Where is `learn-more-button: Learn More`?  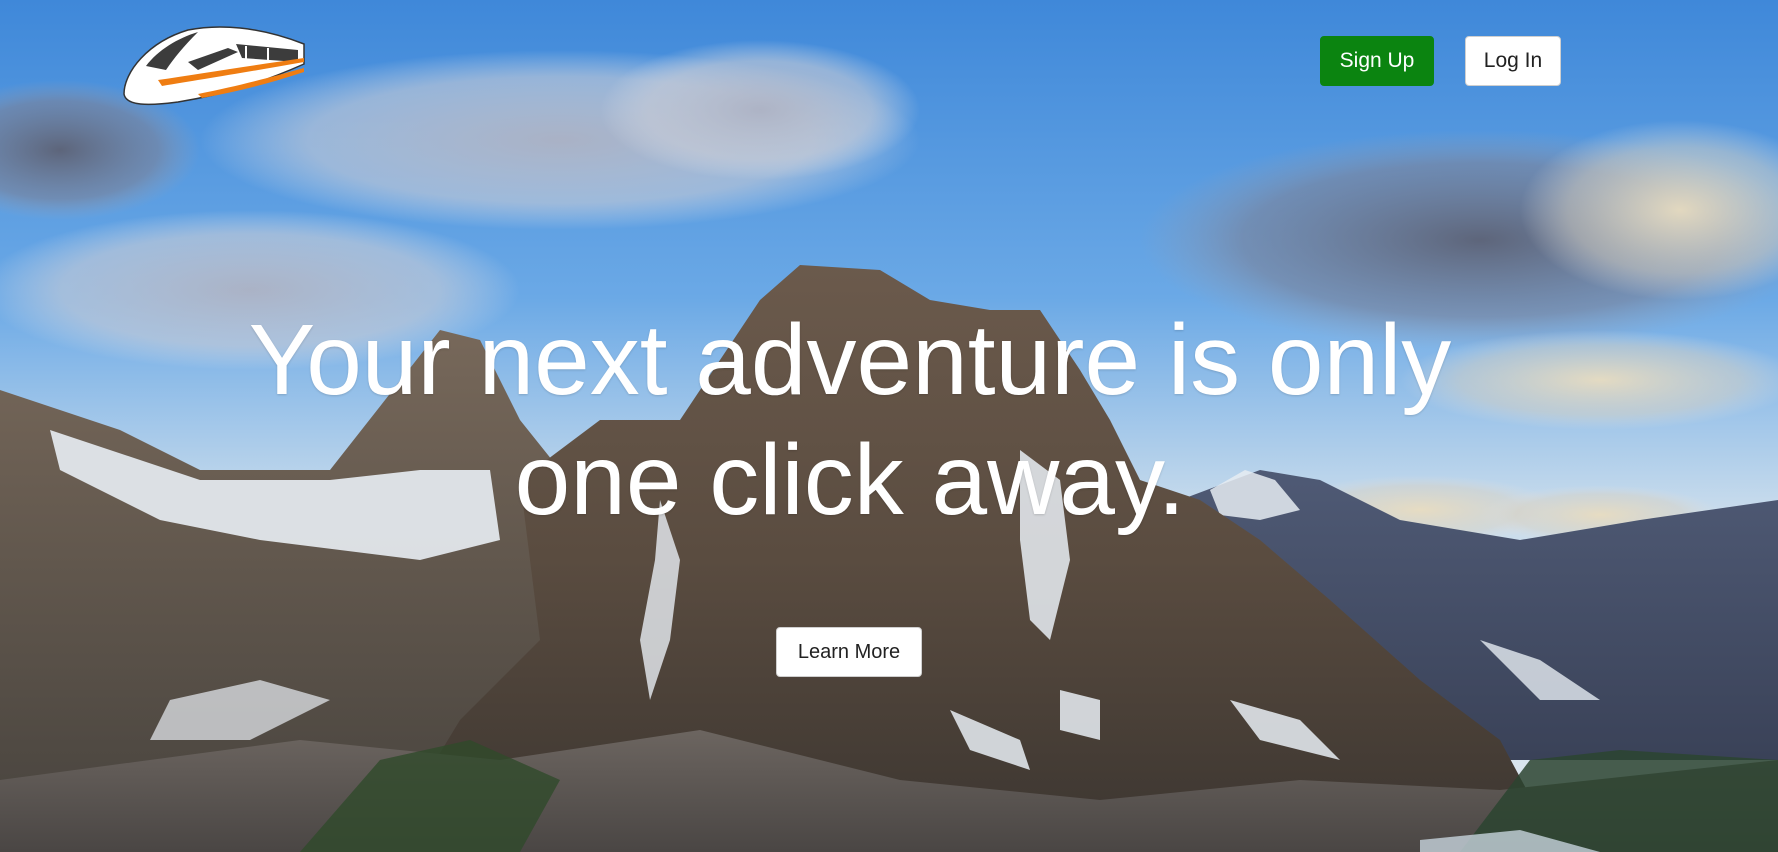
learn-more-button: Learn More is located at coordinates (849, 652).